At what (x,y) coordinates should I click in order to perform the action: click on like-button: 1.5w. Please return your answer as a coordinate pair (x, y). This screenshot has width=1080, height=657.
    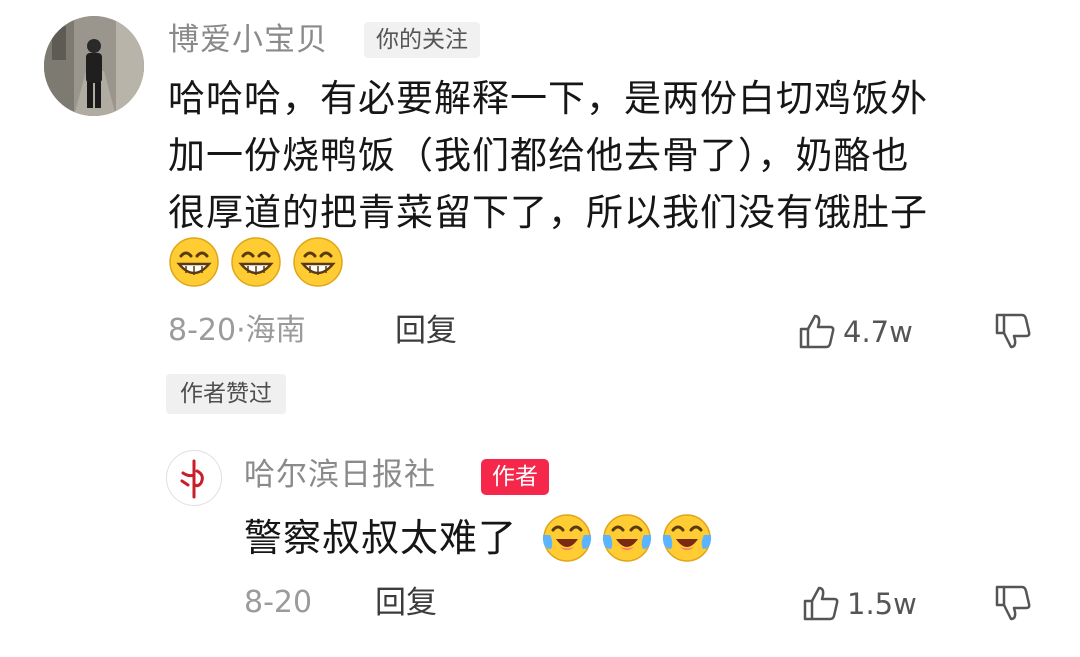
    Looking at the image, I should click on (859, 604).